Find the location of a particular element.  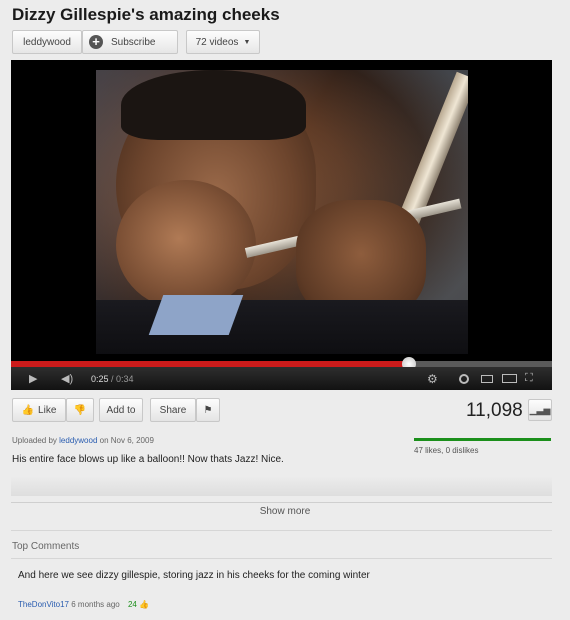

share-label: Share is located at coordinates (173, 410).